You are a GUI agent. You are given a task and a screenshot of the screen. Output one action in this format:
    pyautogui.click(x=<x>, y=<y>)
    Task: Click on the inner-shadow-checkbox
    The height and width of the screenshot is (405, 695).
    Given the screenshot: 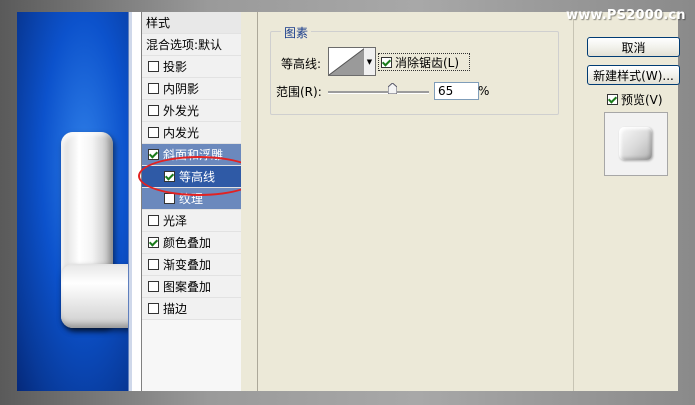 What is the action you would take?
    pyautogui.click(x=153, y=88)
    